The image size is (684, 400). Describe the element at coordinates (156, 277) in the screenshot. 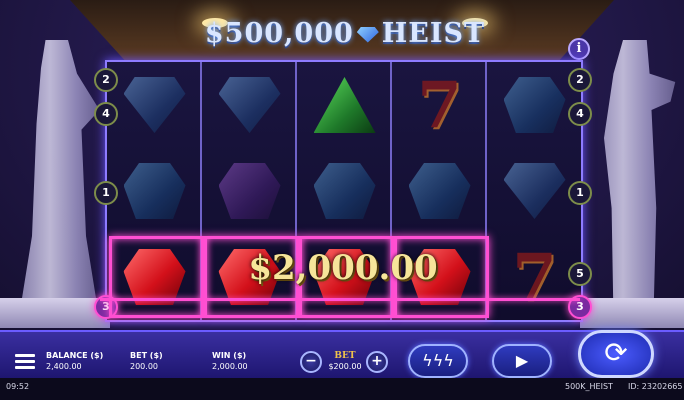

I see `win-highlight` at that location.